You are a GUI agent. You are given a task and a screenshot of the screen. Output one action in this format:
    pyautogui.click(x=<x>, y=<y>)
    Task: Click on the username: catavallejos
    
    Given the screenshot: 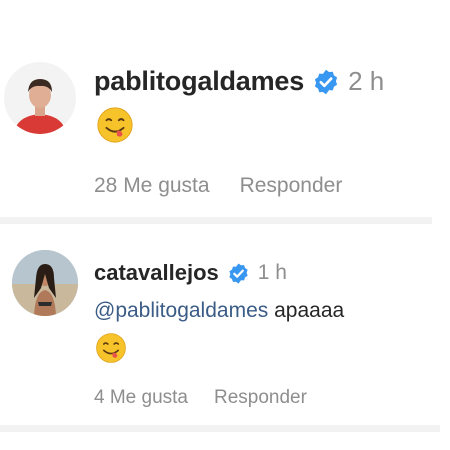 What is the action you would take?
    pyautogui.click(x=156, y=273)
    